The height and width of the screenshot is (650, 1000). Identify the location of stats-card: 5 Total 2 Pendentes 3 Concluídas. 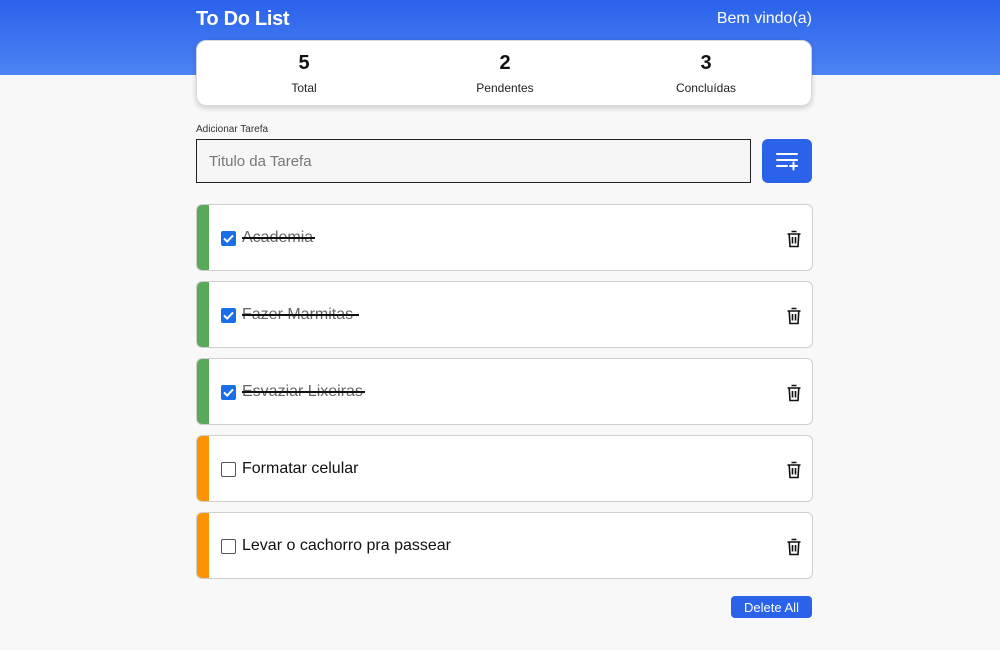
(504, 73).